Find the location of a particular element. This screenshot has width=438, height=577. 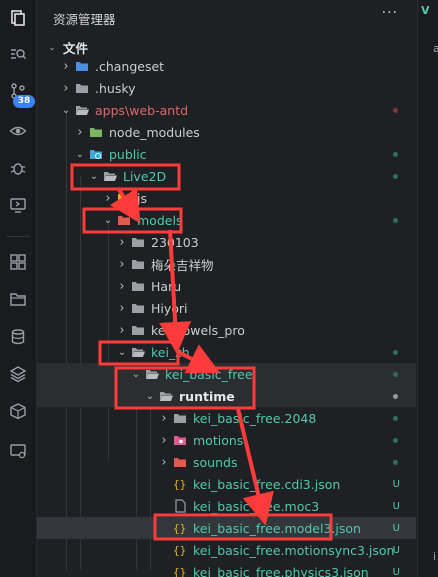

annotation-box-kei-zh is located at coordinates (139, 353).